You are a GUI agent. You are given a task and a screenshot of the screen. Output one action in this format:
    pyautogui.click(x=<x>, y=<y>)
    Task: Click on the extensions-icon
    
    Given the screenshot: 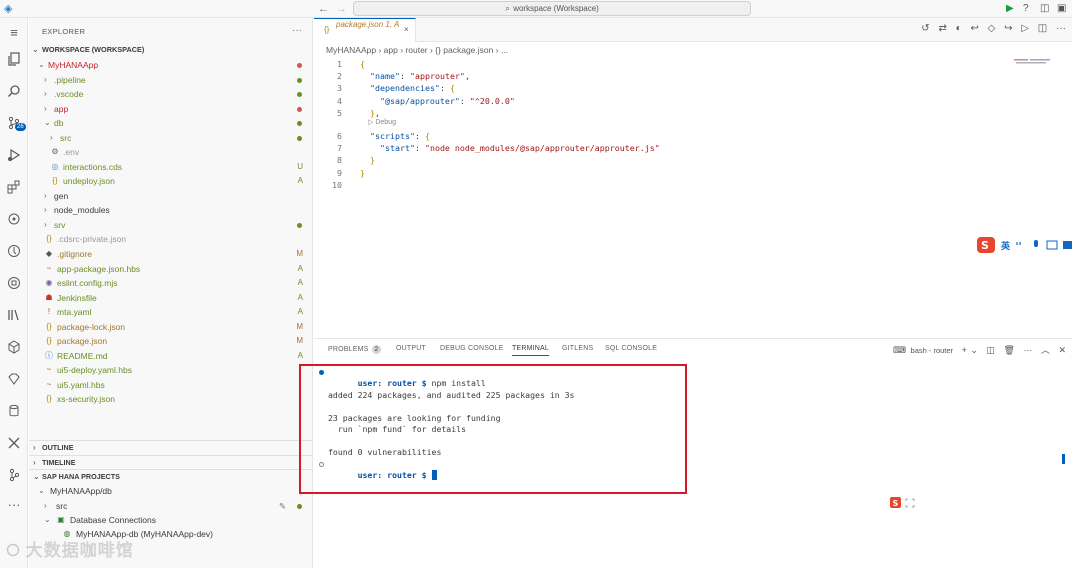 What is the action you would take?
    pyautogui.click(x=14, y=187)
    